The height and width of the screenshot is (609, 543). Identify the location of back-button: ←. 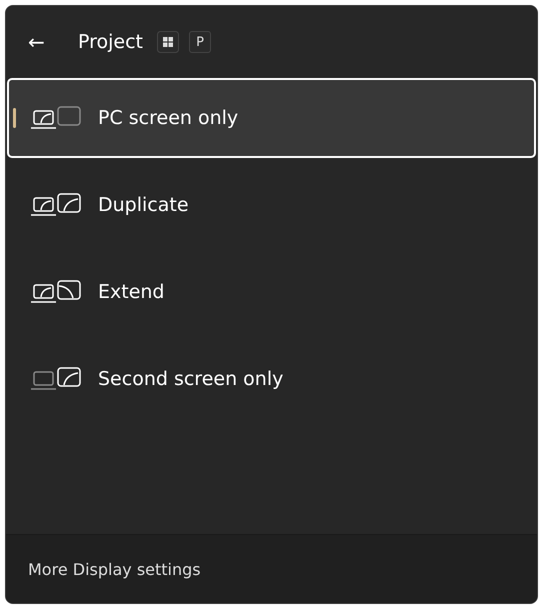
(43, 42).